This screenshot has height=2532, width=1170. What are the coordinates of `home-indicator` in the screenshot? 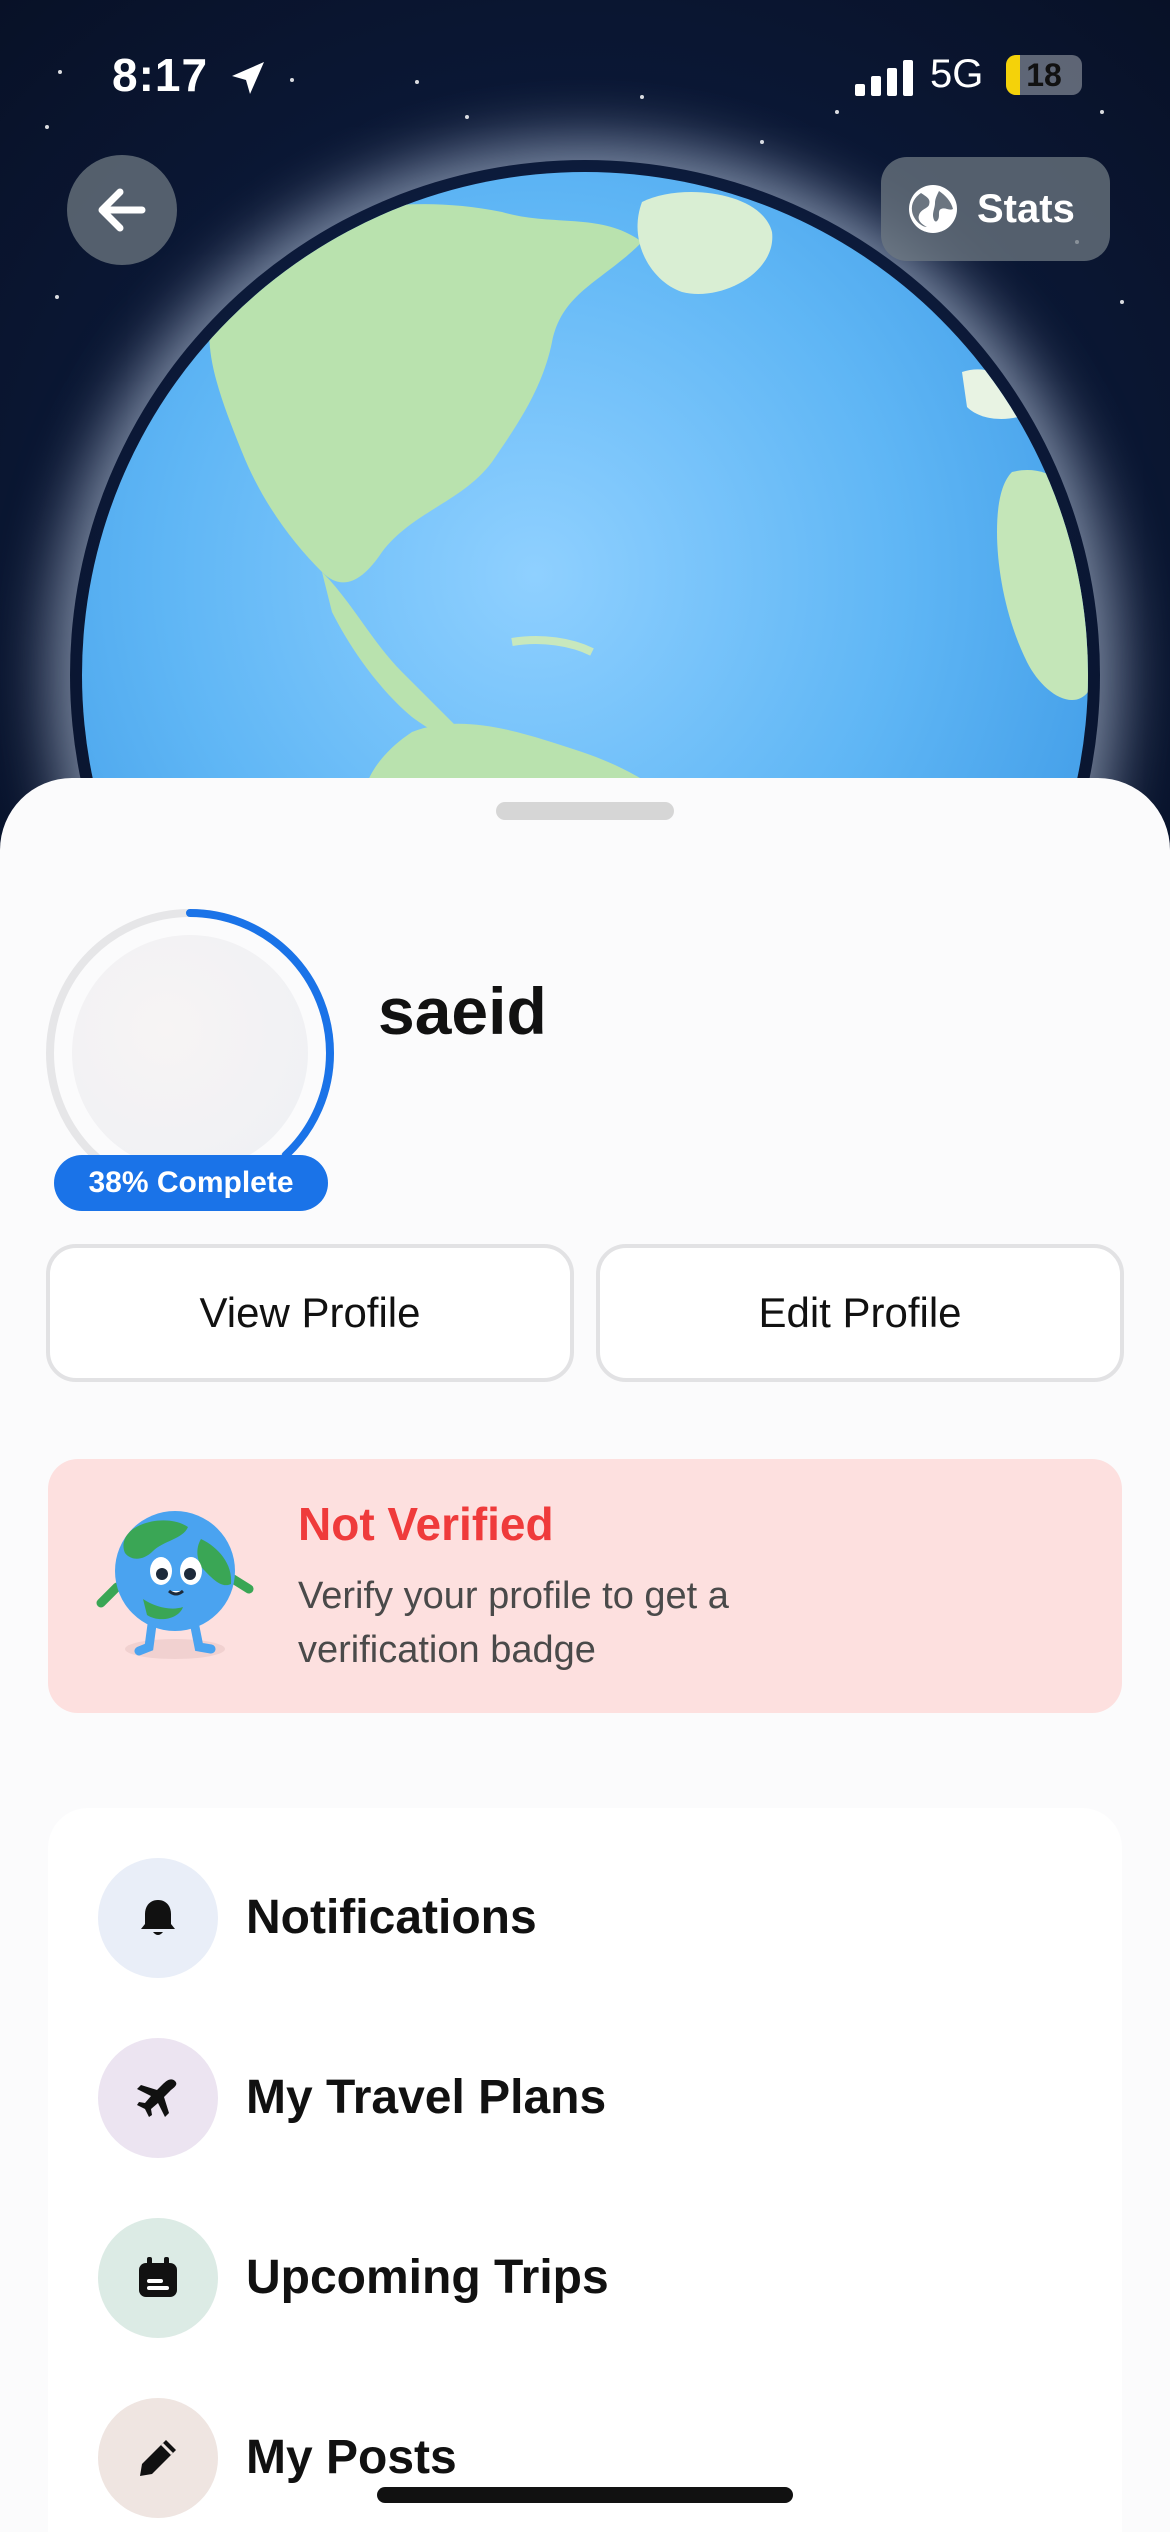 It's located at (585, 2495).